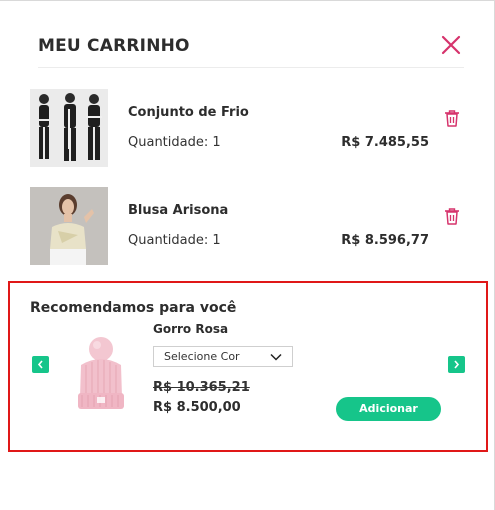  I want to click on cart-header: MEU CARRINHO, so click(251, 51).